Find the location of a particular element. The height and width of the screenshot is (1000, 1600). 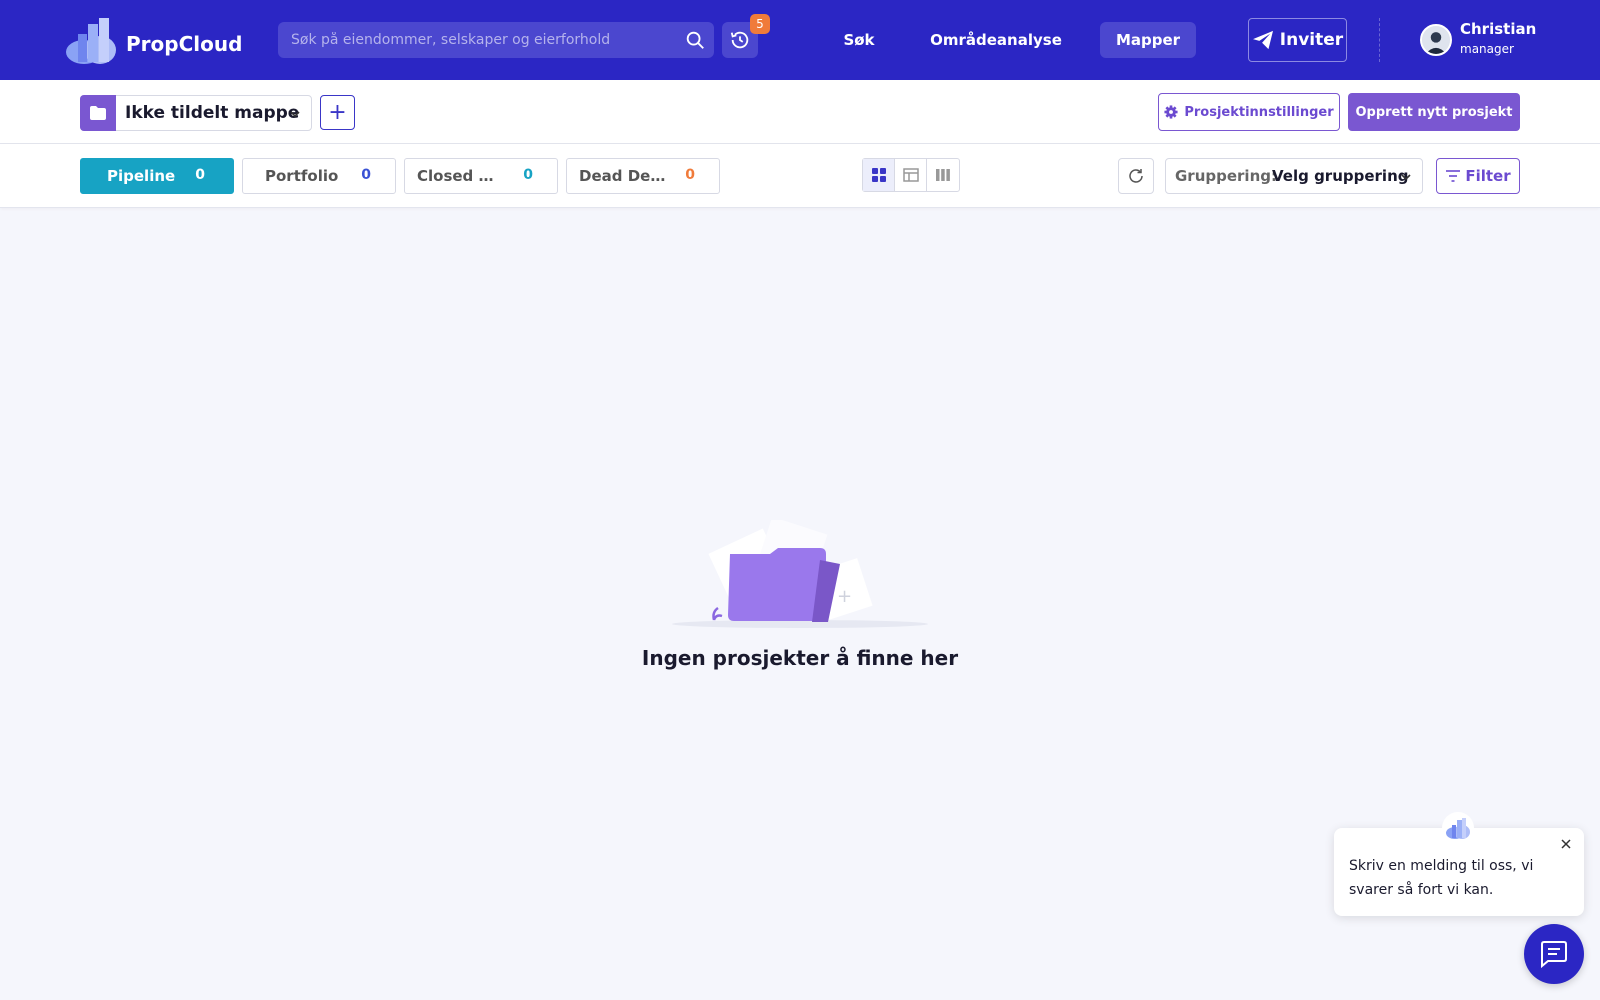

table-view-button is located at coordinates (911, 175).